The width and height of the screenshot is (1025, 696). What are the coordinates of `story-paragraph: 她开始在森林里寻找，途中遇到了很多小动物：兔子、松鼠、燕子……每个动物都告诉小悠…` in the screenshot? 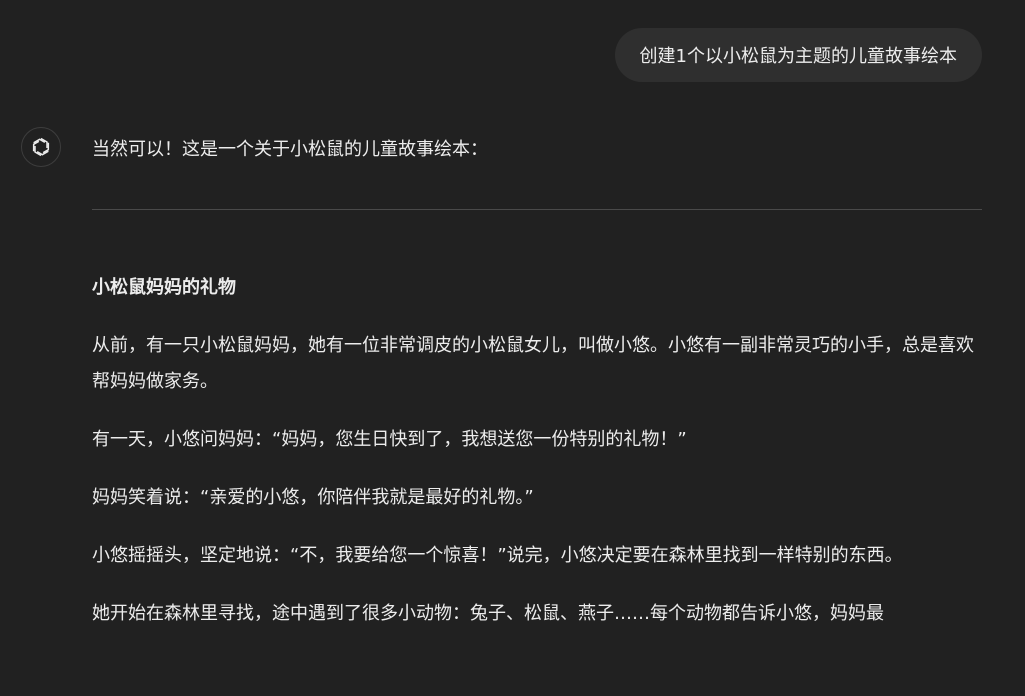 It's located at (488, 613).